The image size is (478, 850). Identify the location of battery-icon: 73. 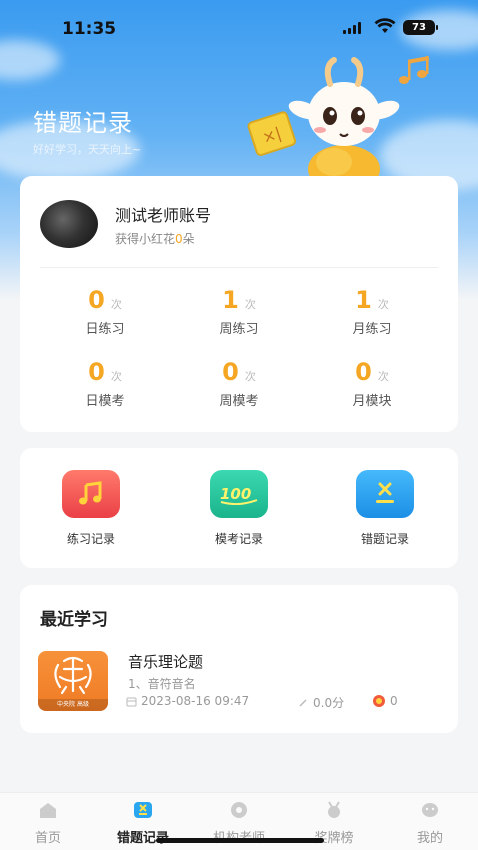
(420, 27).